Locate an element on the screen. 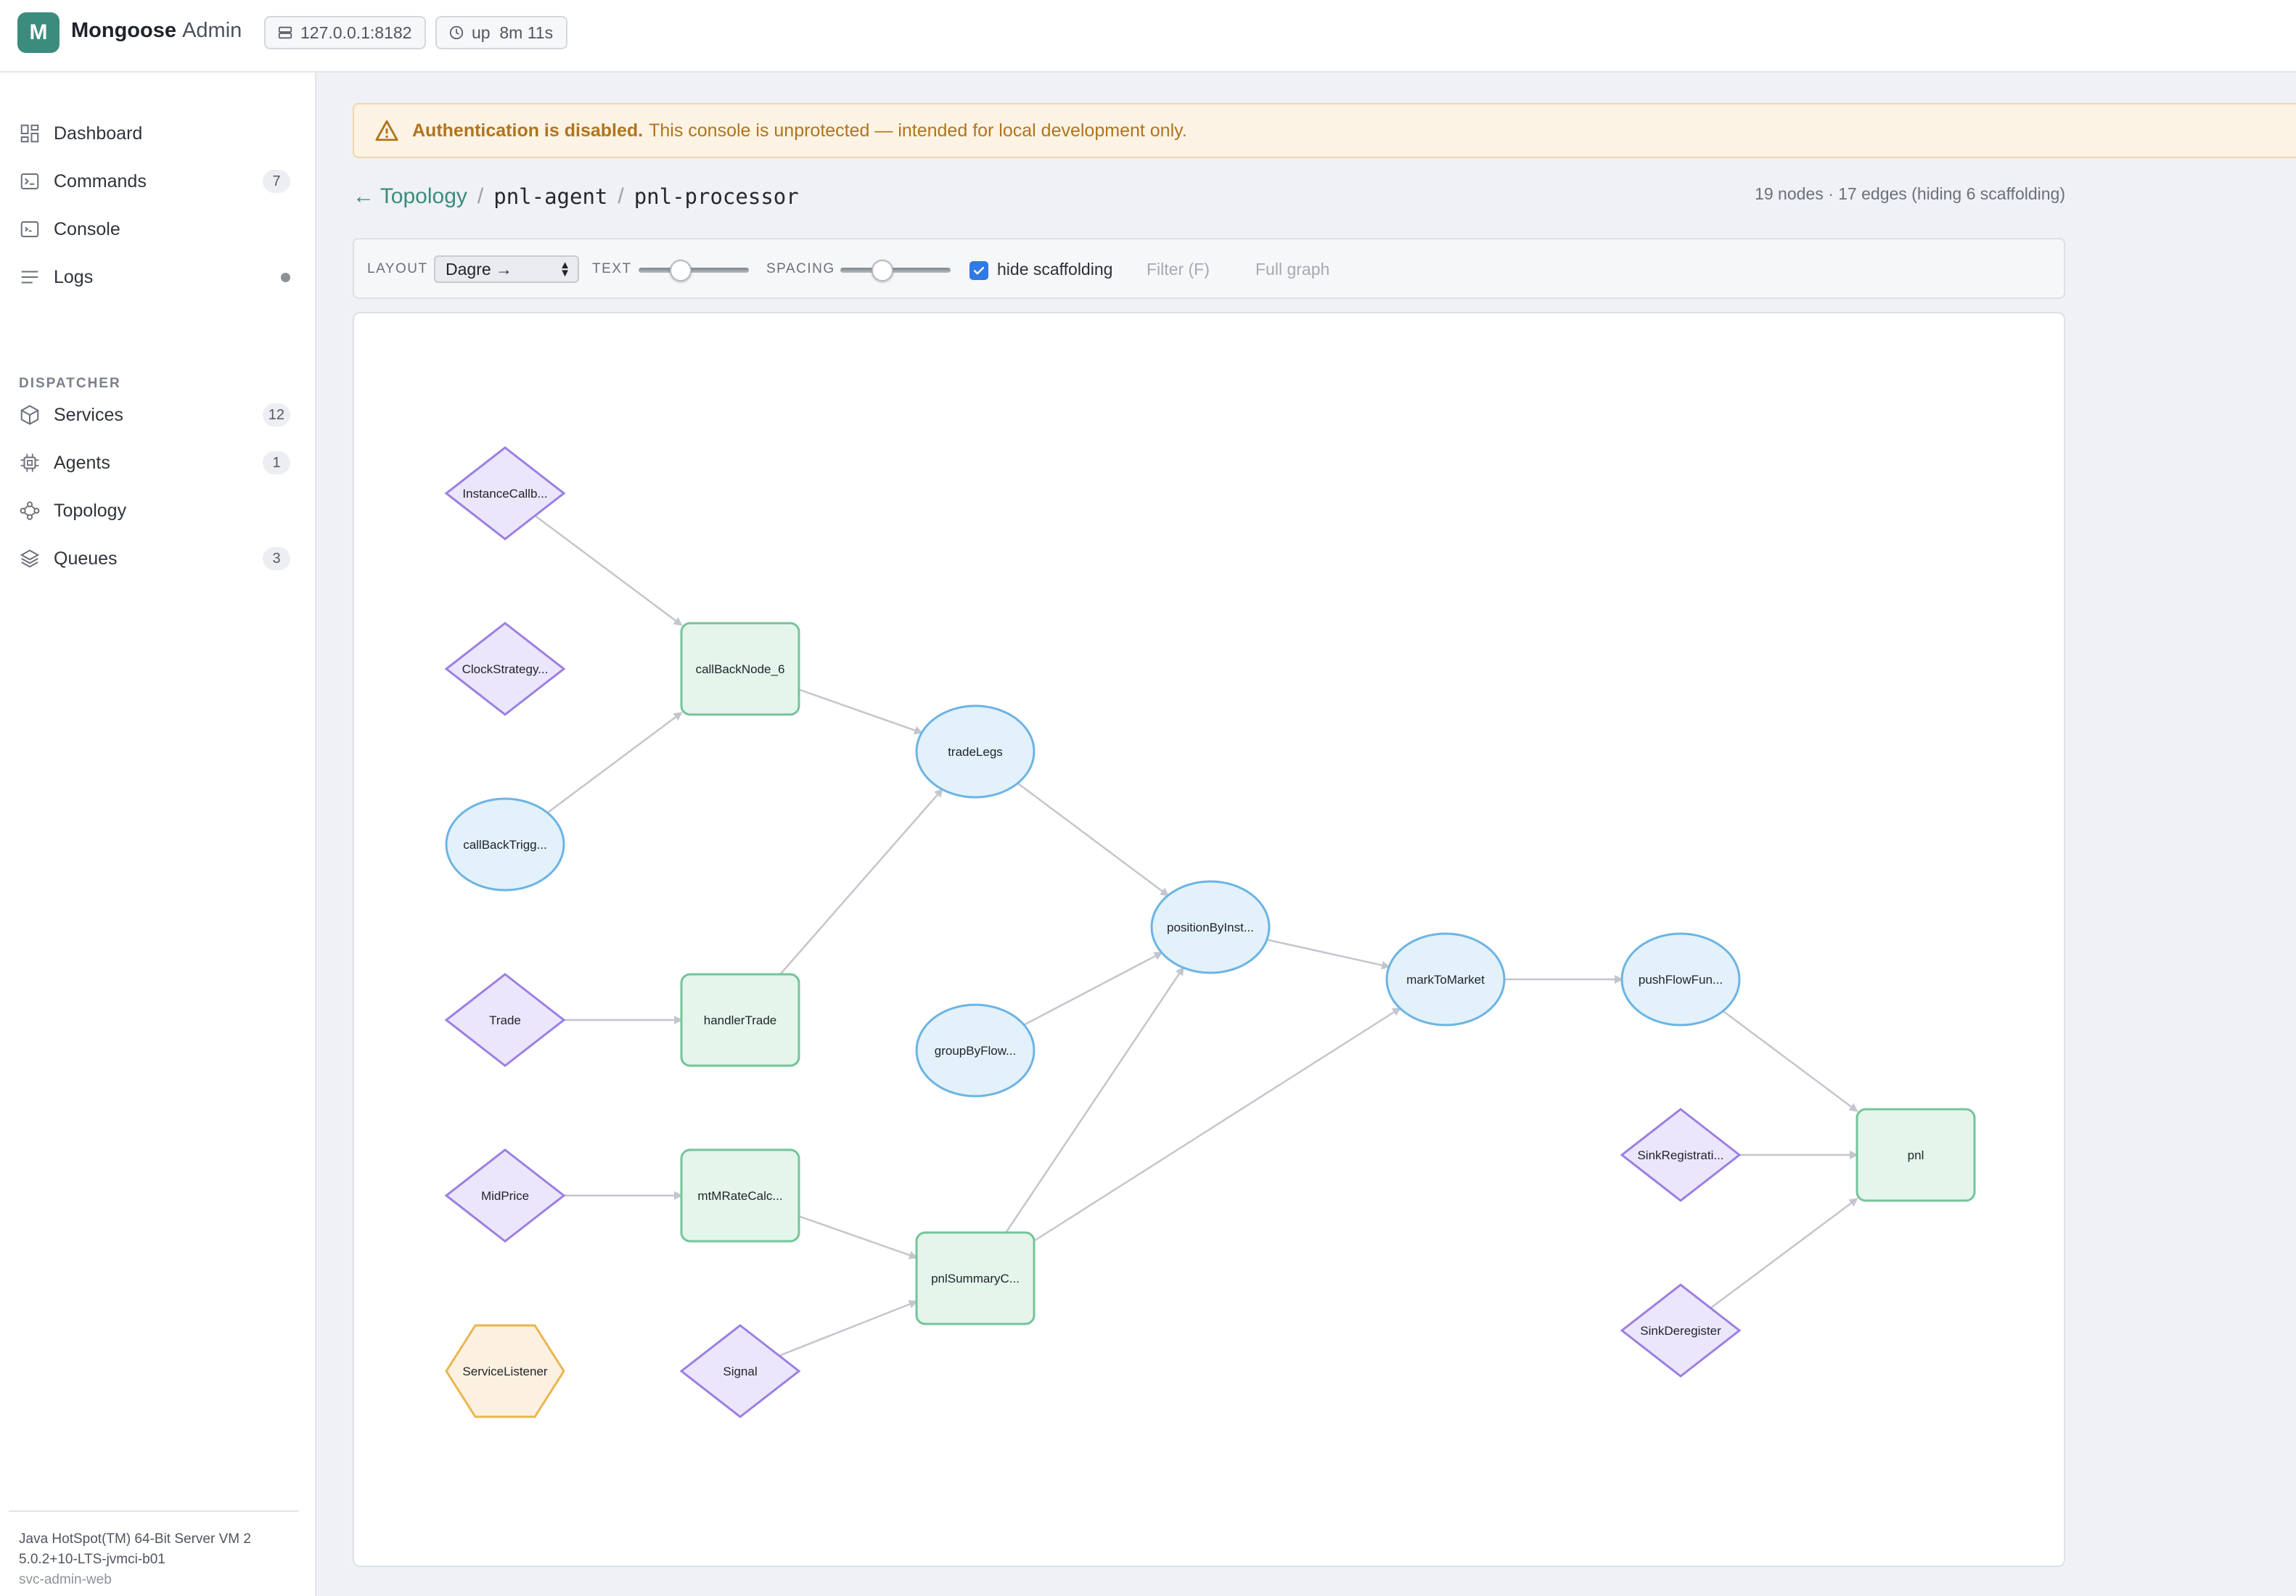 The height and width of the screenshot is (1596, 2296). node-label: Trade is located at coordinates (505, 1020).